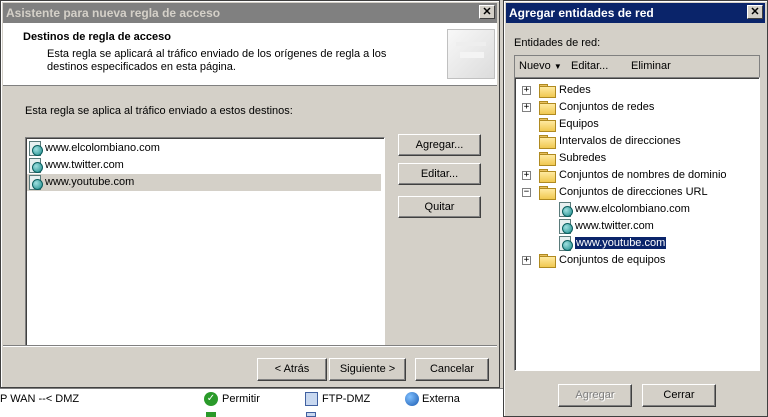 The height and width of the screenshot is (417, 768). I want to click on rule-network: Externa, so click(441, 399).